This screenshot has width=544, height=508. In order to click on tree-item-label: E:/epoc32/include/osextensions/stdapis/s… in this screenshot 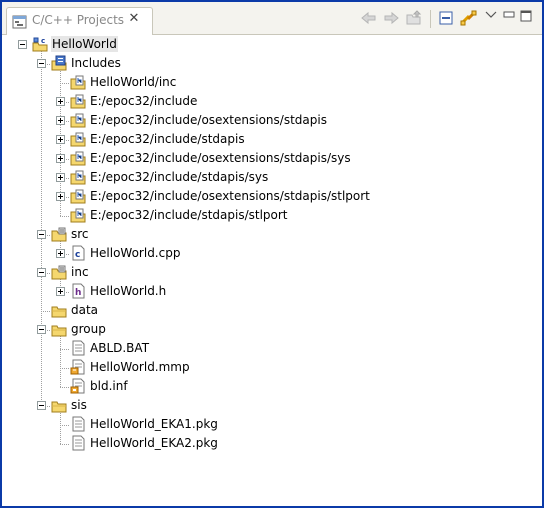, I will do `click(220, 158)`.